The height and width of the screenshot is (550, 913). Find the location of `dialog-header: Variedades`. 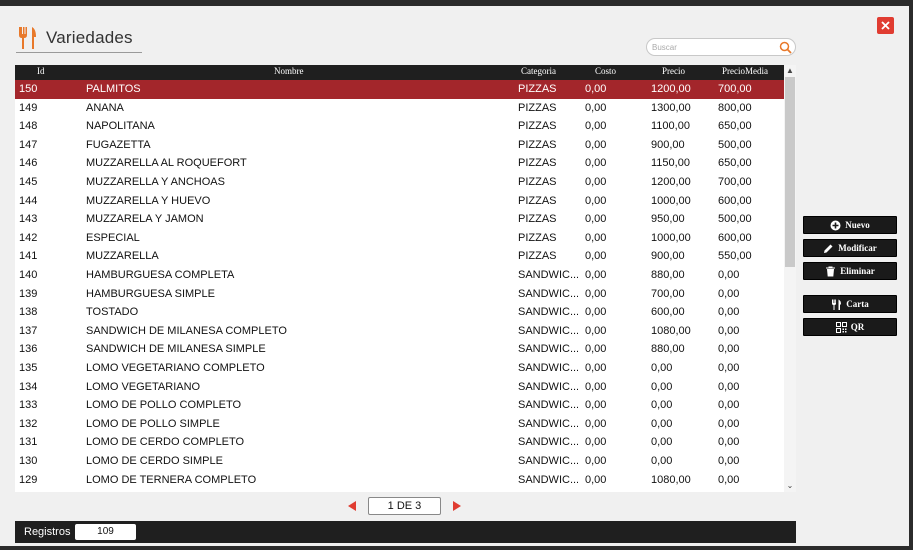

dialog-header: Variedades is located at coordinates (79, 38).